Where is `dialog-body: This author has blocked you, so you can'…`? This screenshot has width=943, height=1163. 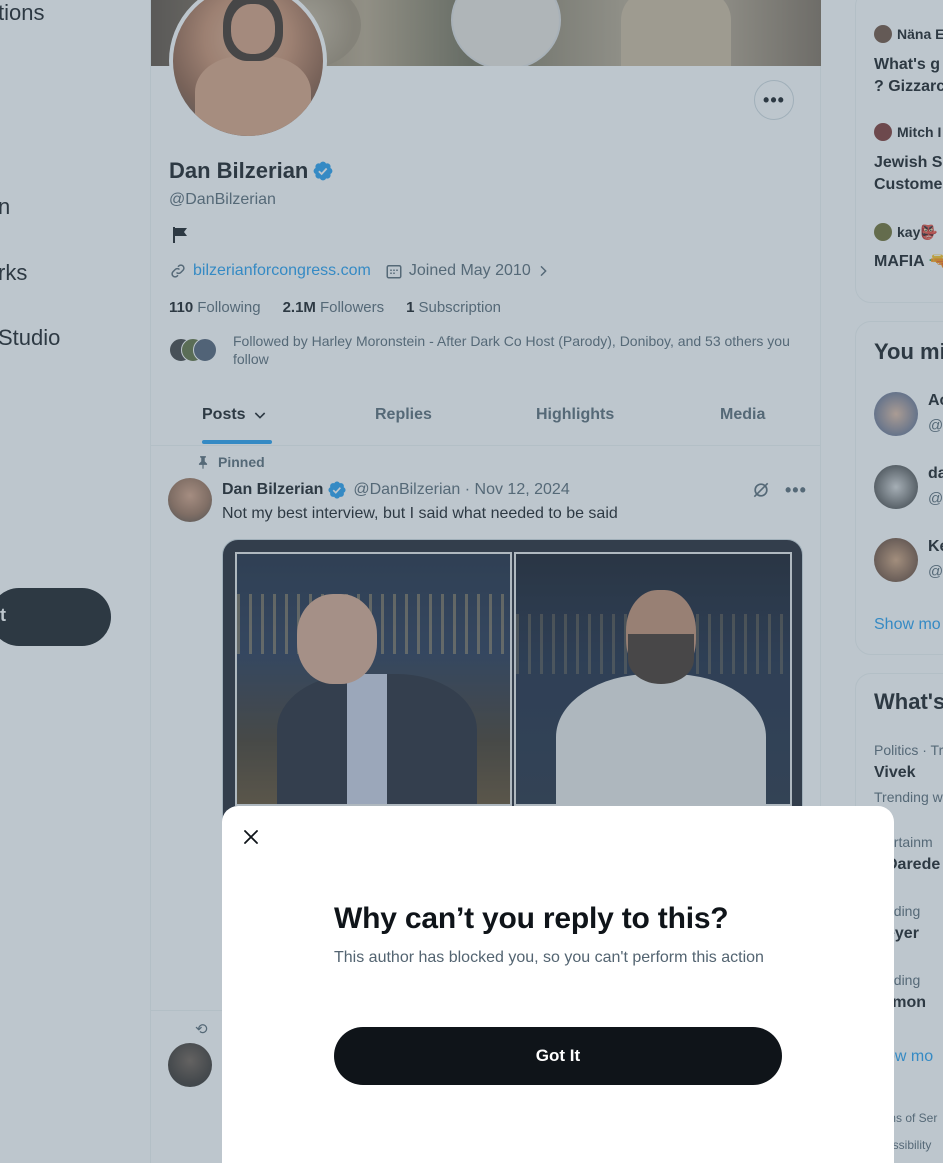 dialog-body: This author has blocked you, so you can'… is located at coordinates (549, 957).